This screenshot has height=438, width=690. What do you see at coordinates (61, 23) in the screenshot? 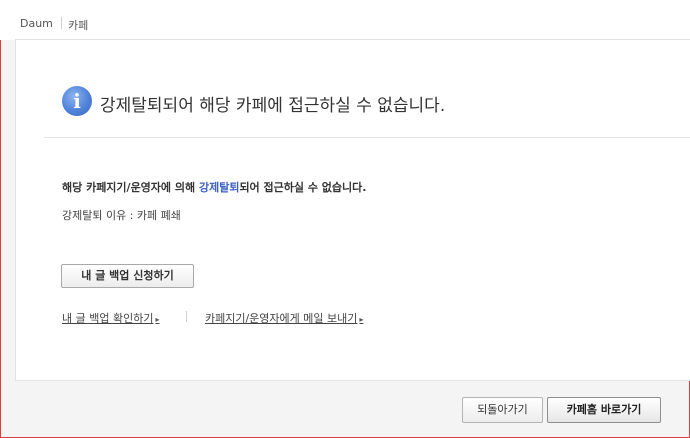
I see `header-divider` at bounding box center [61, 23].